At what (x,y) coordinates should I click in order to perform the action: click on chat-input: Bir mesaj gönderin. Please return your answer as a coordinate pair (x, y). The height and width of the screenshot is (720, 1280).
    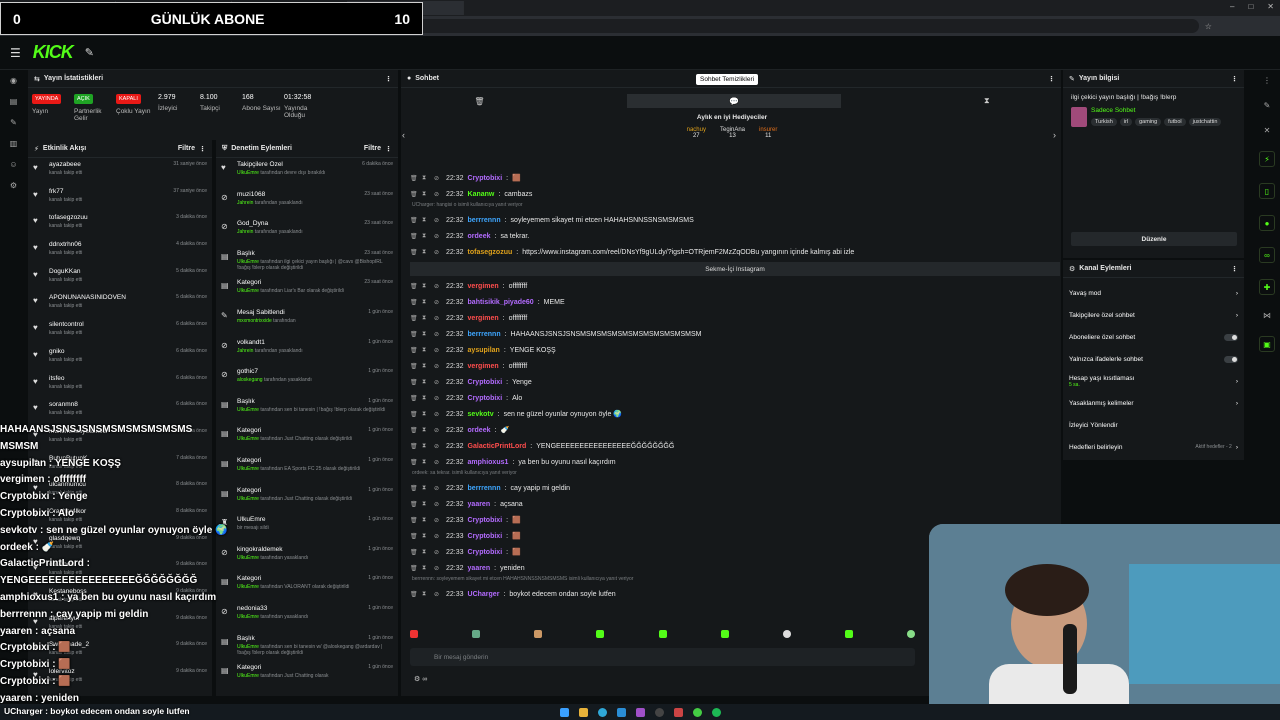
    Looking at the image, I should click on (662, 657).